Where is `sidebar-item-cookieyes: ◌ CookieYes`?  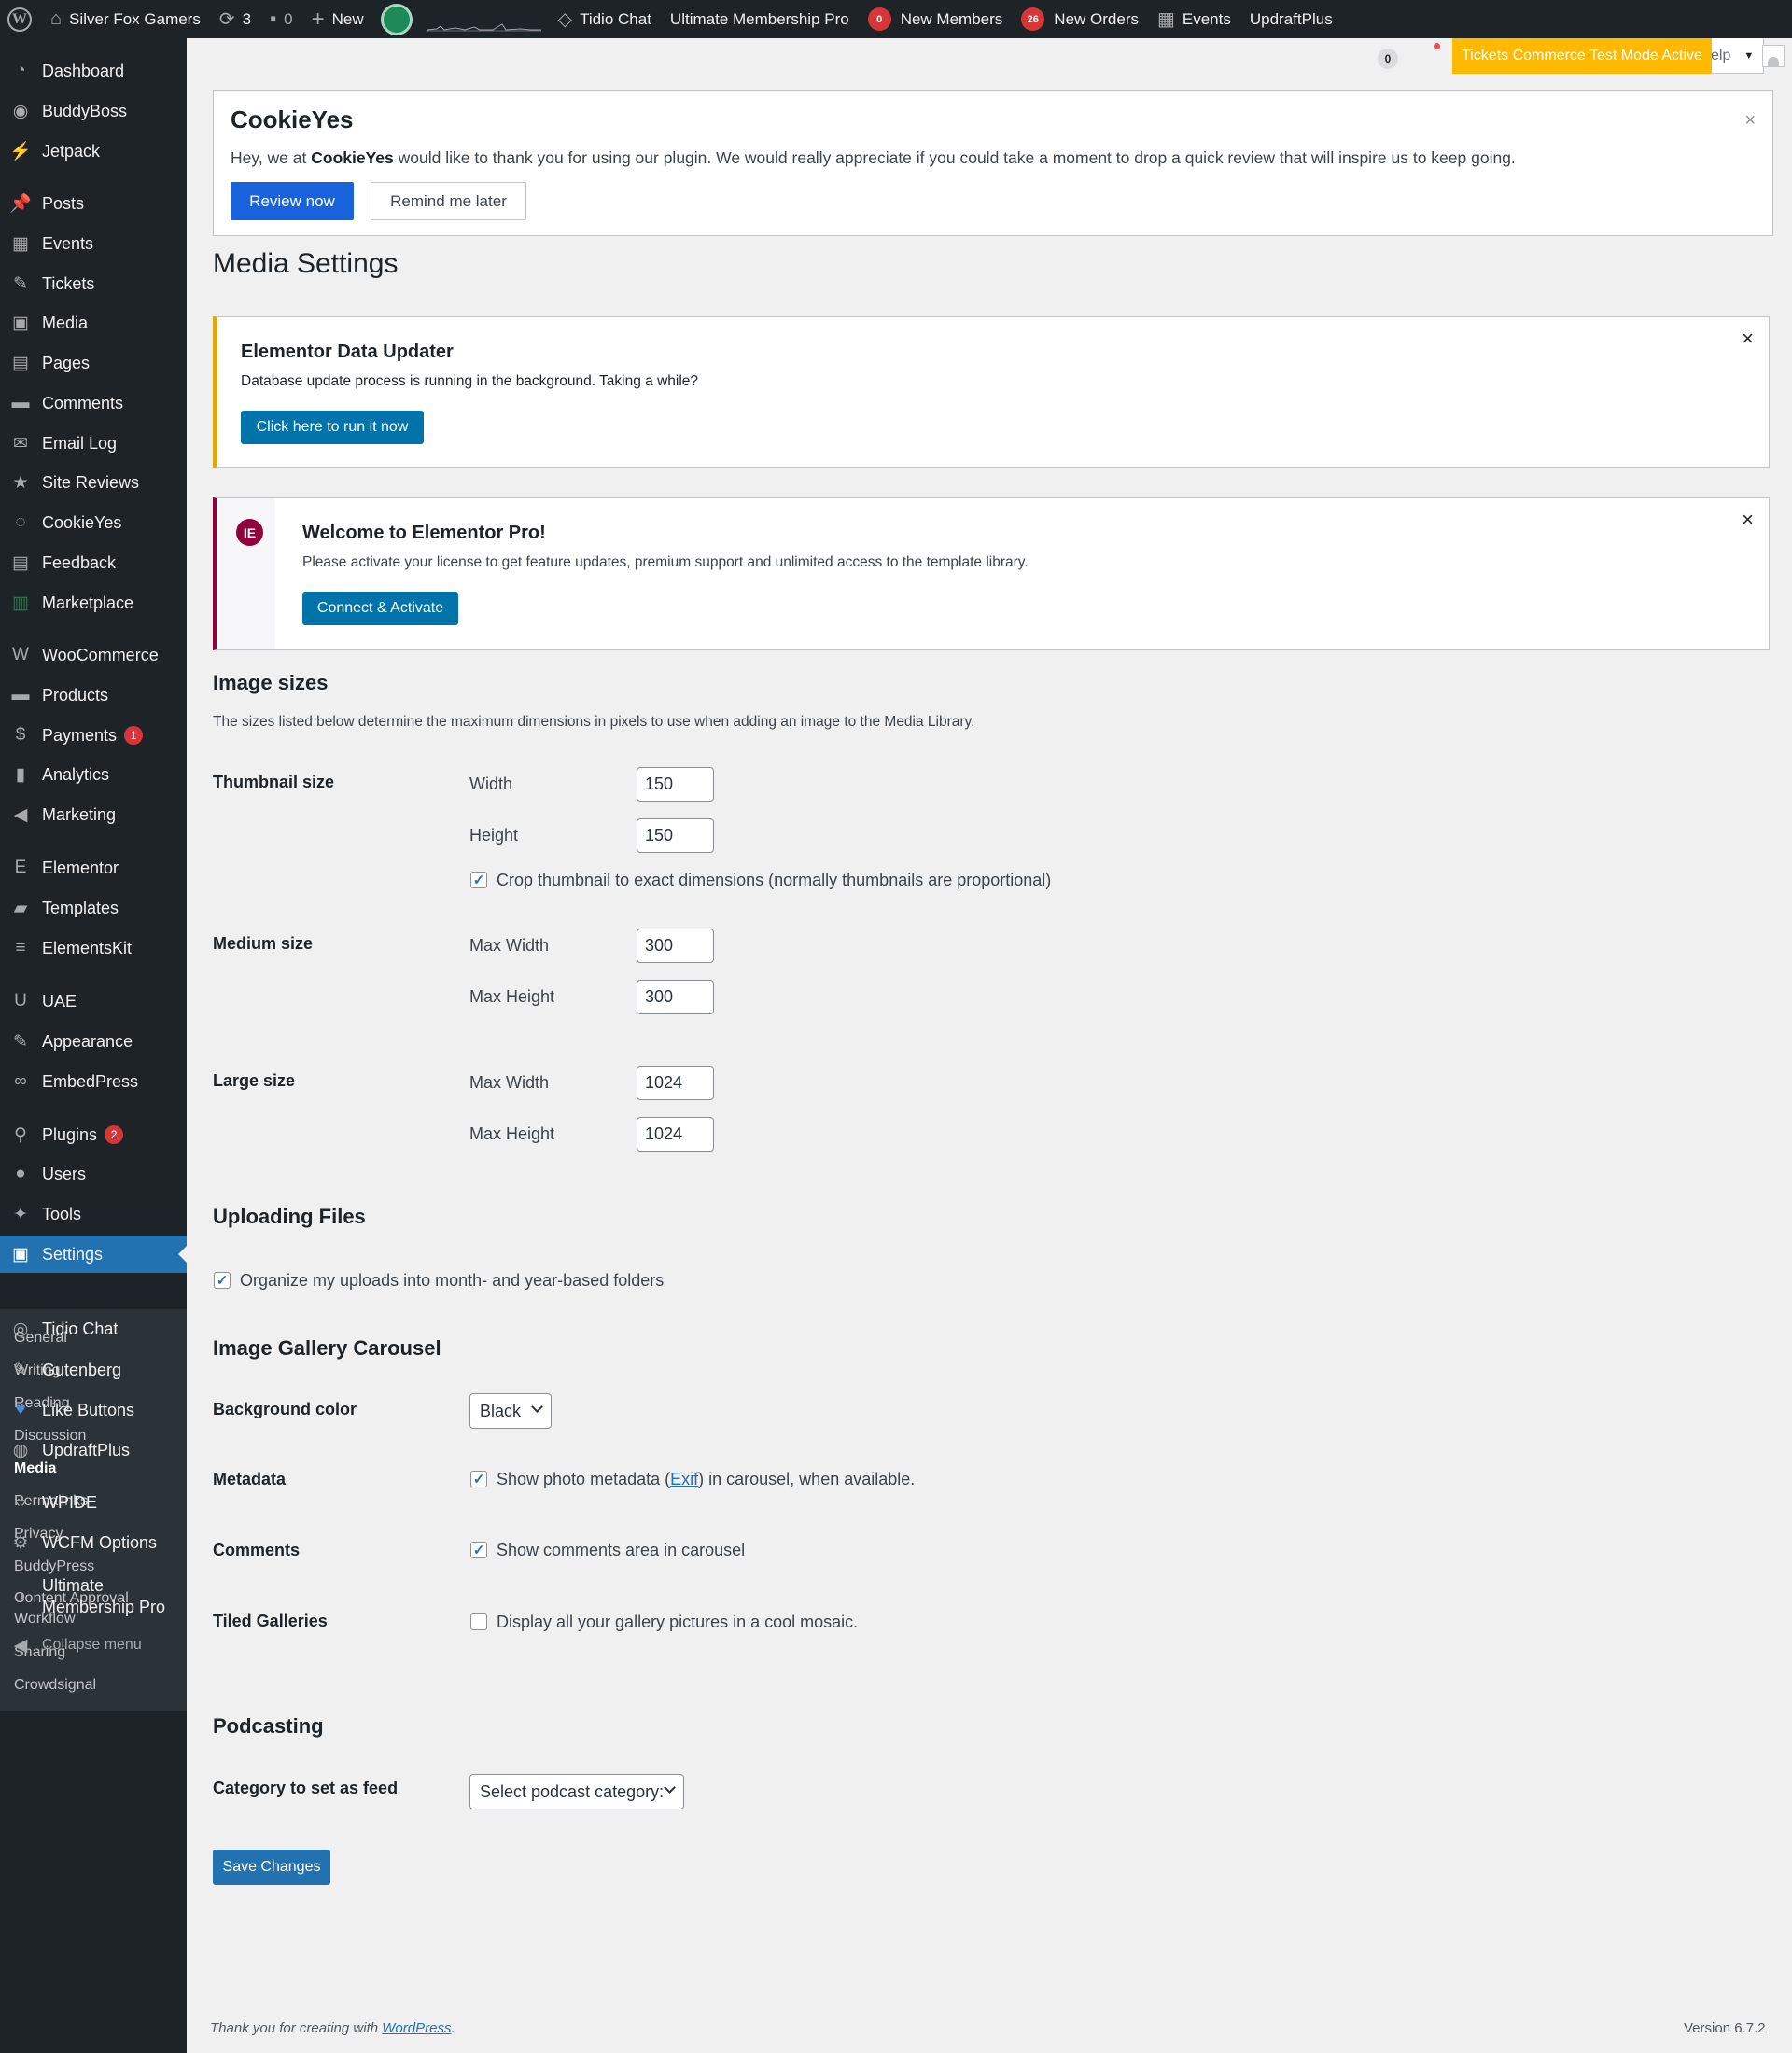 sidebar-item-cookieyes: ◌ CookieYes is located at coordinates (93, 522).